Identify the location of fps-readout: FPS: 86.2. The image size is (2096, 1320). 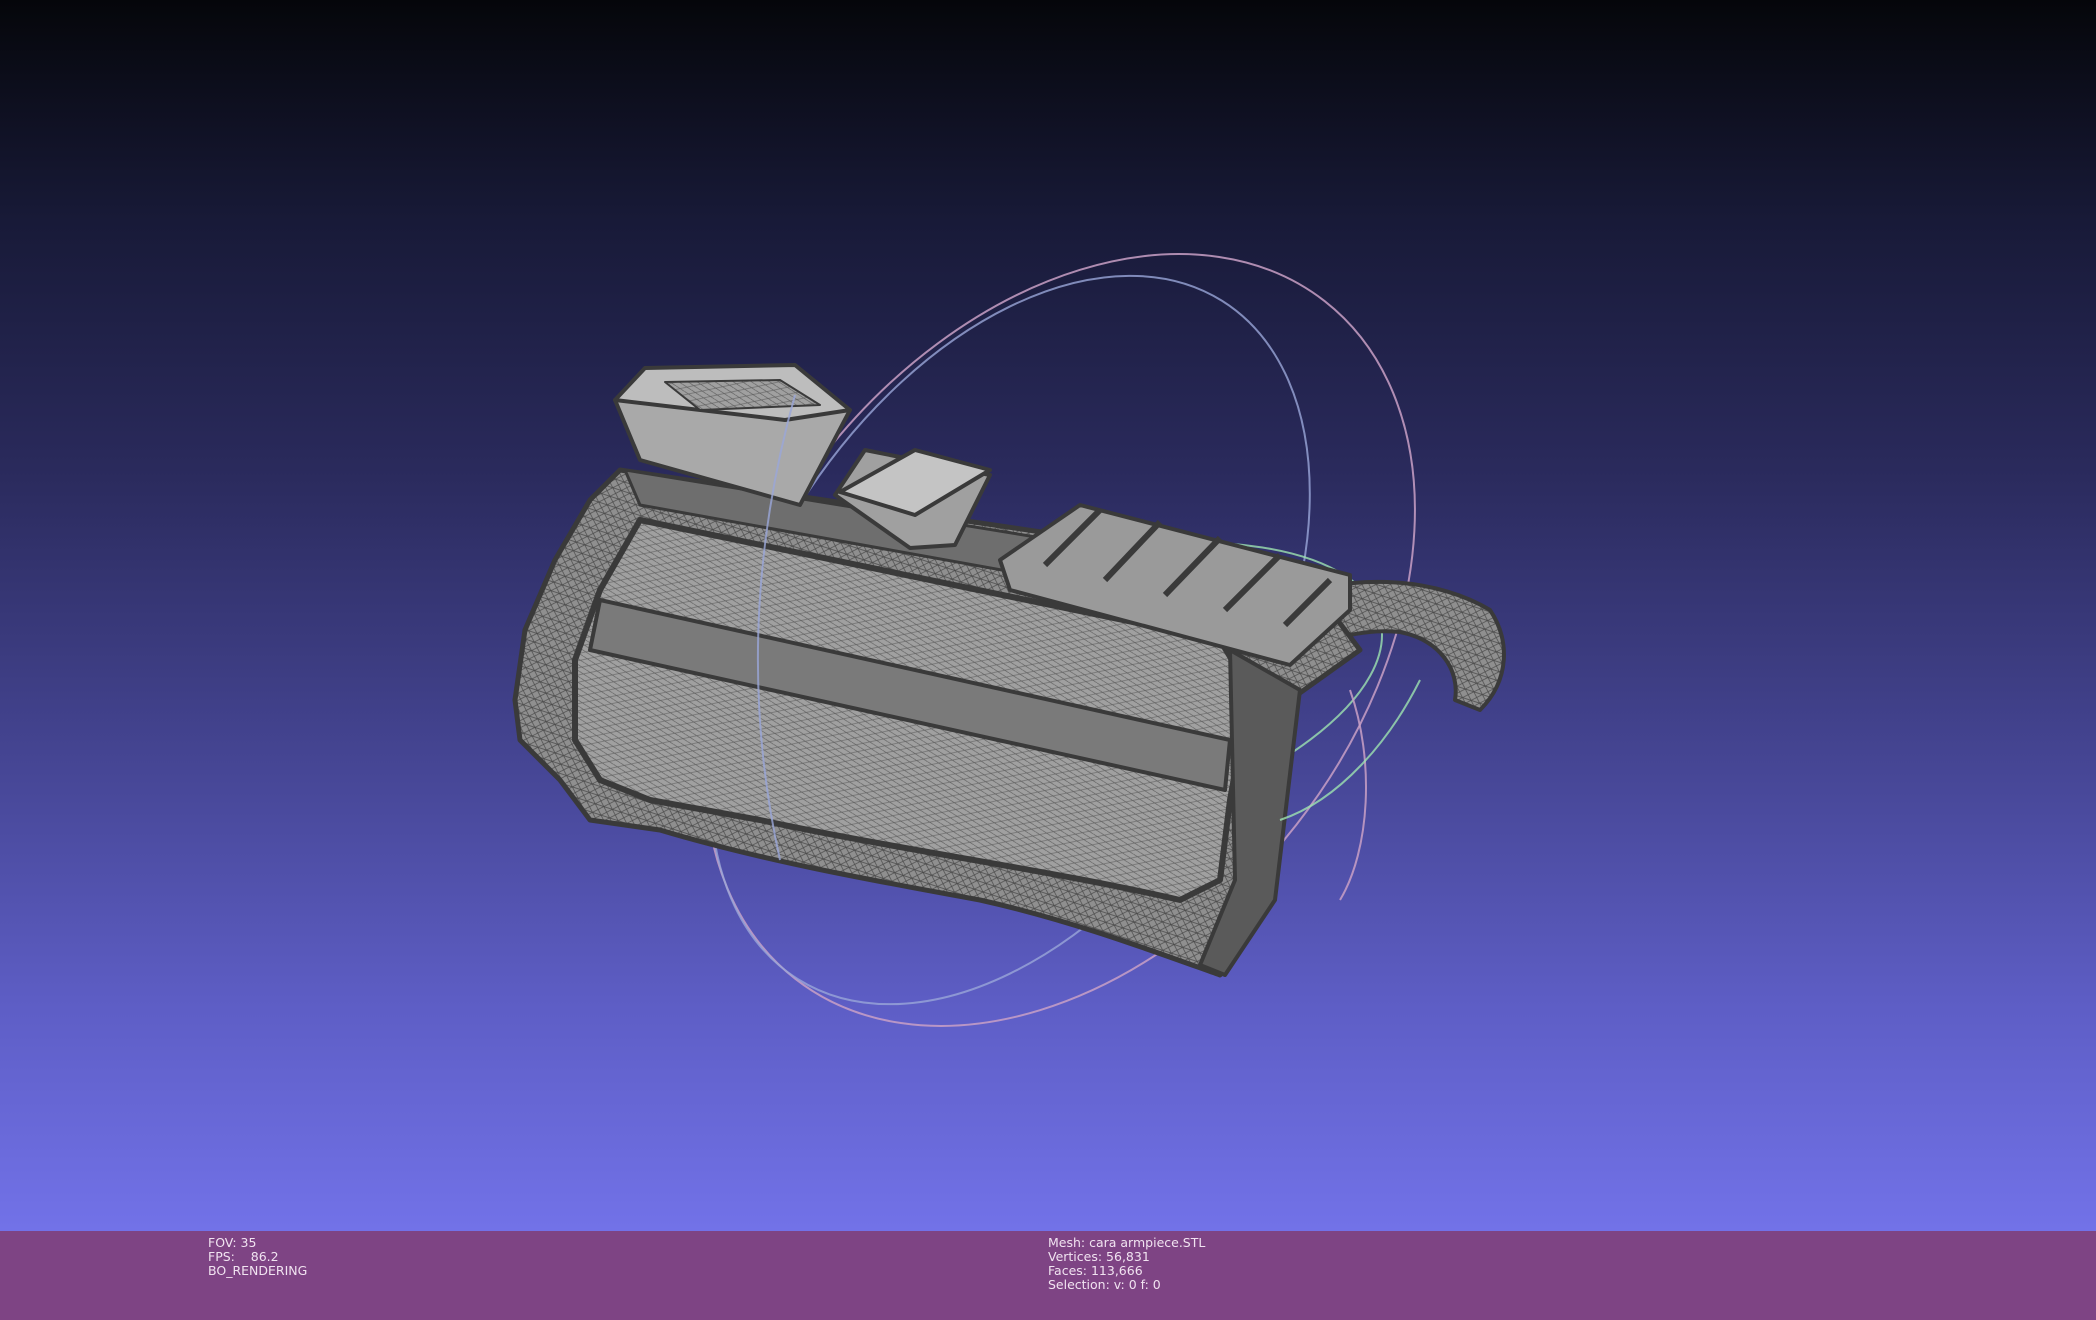
(243, 1256).